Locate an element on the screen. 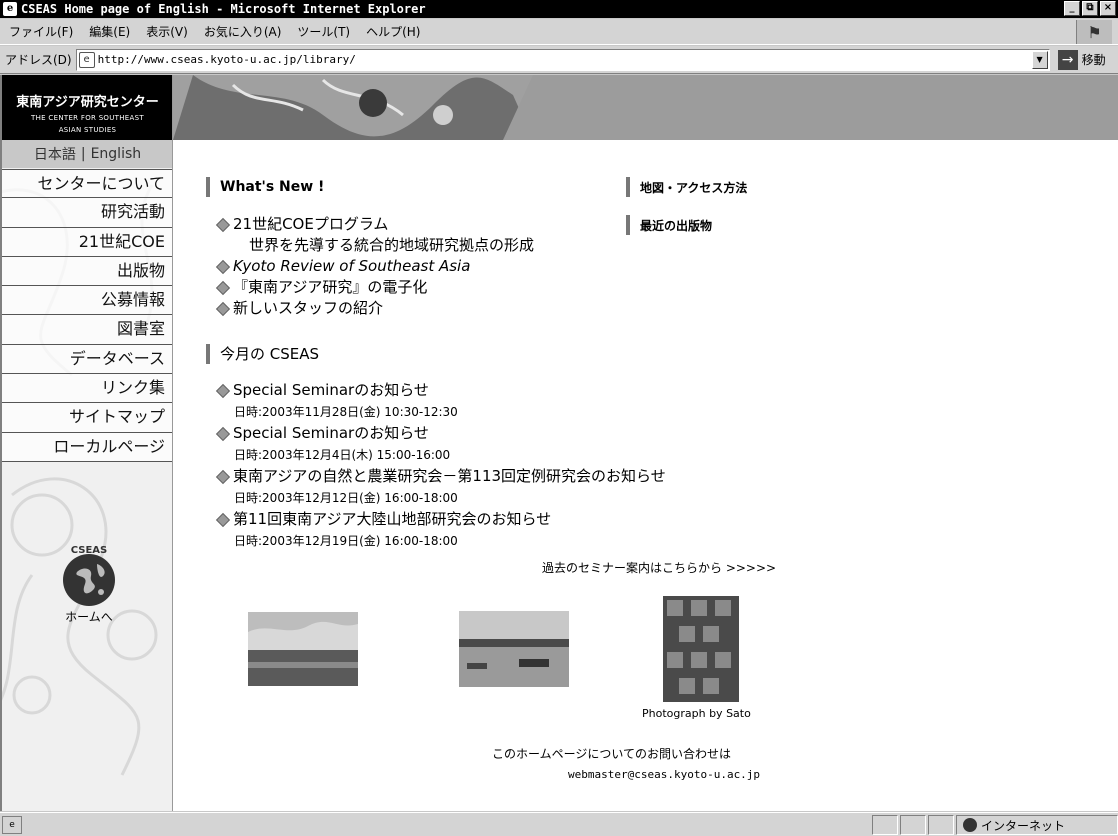 The image size is (1118, 836). sidebar-item-recruitment: 公募情報 is located at coordinates (87, 301).